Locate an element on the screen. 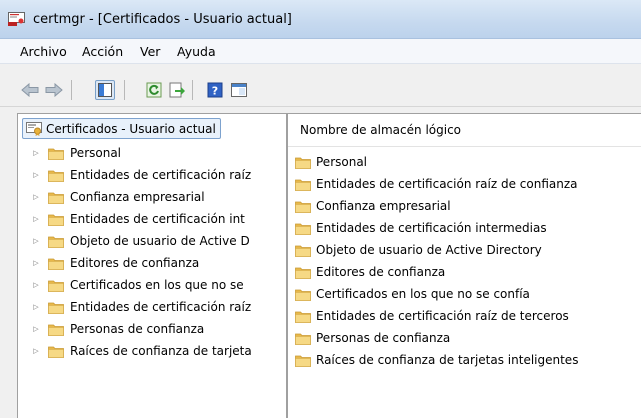  tree-root-item: Certificados - Usuario actual is located at coordinates (121, 128).